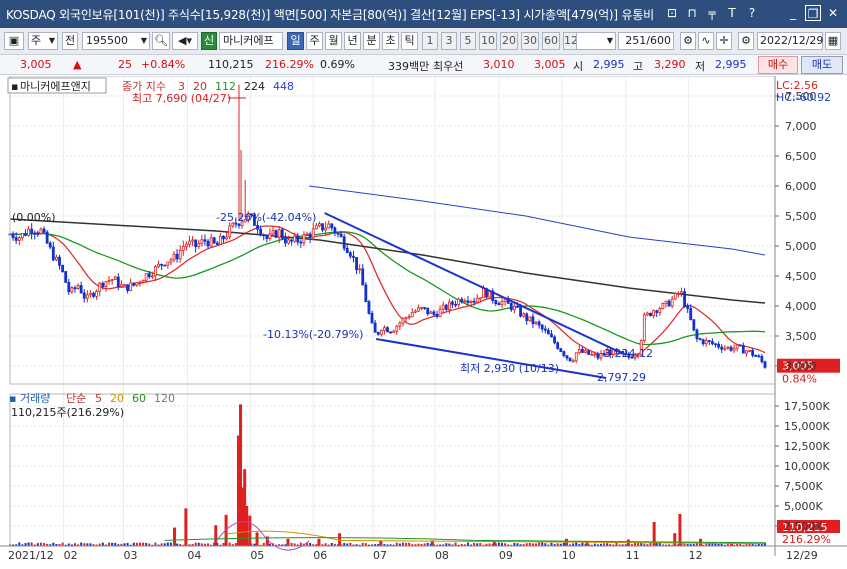  Describe the element at coordinates (752, 13) in the screenshot. I see `help-icon: ?` at that location.